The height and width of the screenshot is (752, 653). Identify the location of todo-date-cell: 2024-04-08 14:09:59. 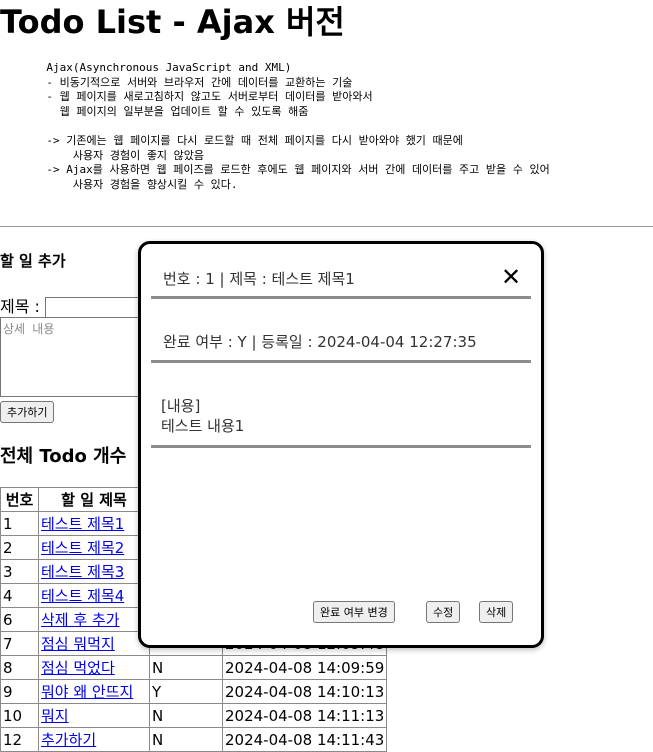
(304, 667).